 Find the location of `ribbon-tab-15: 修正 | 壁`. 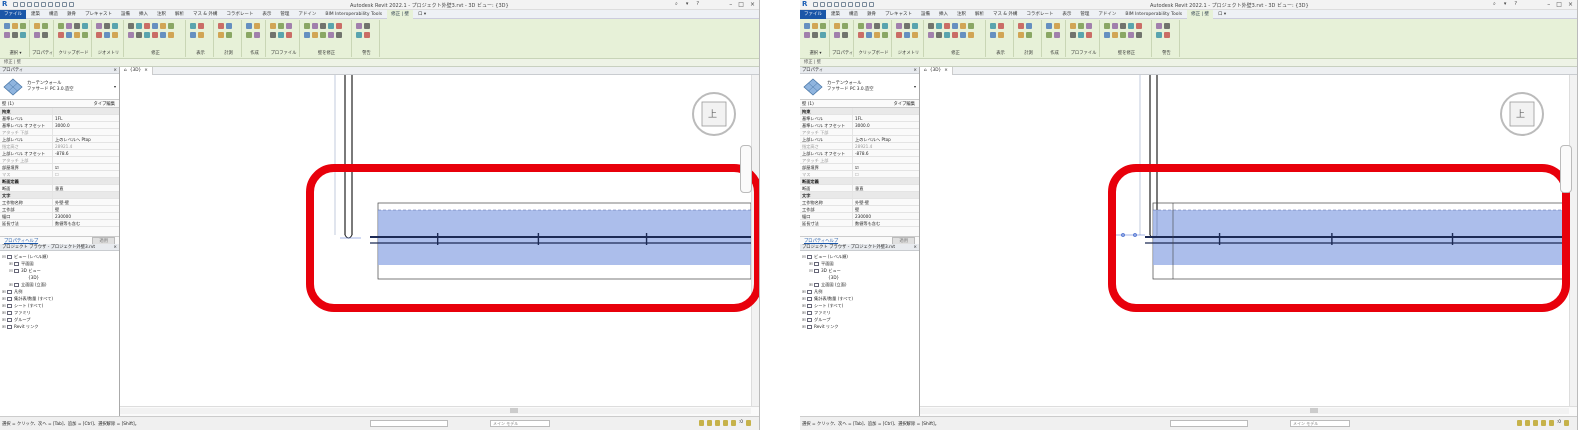

ribbon-tab-15: 修正 | 壁 is located at coordinates (1200, 14).